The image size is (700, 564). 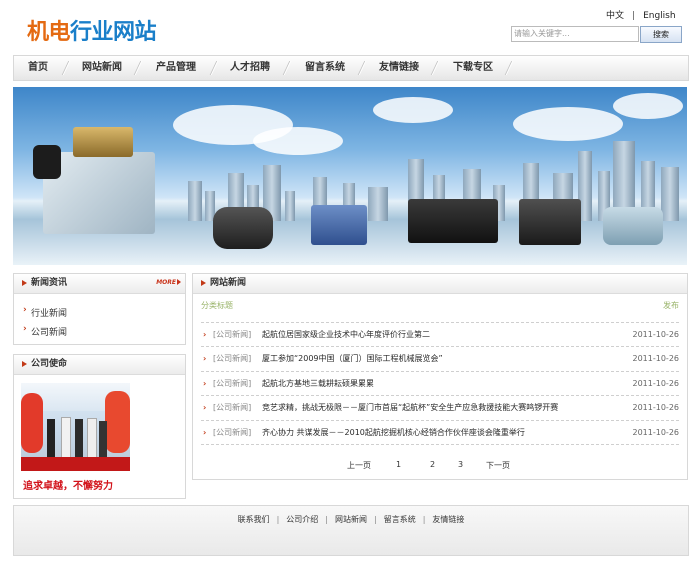 What do you see at coordinates (99, 284) in the screenshot?
I see `box-header: 新闻资讯 MORE` at bounding box center [99, 284].